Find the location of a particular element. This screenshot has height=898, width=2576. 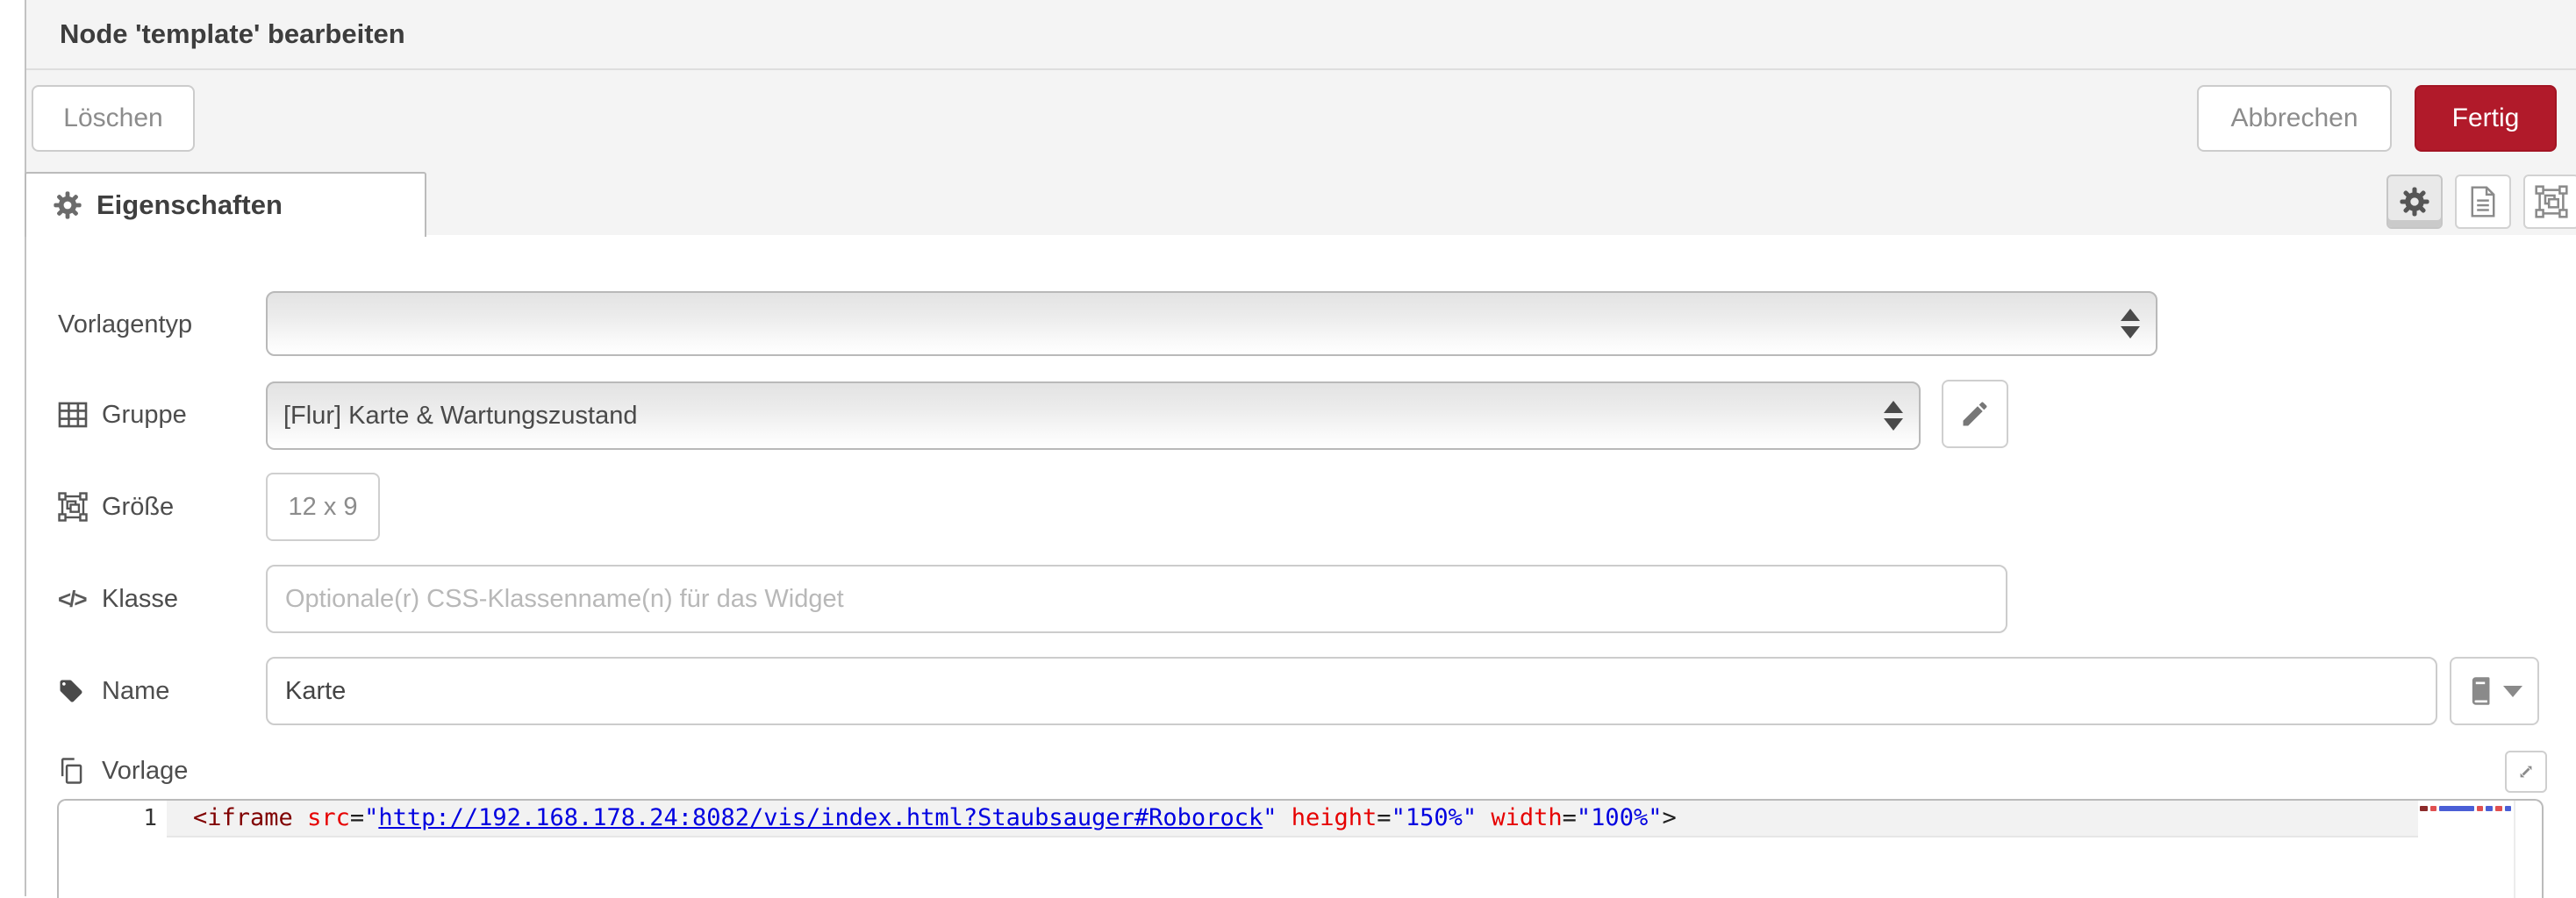

copy-icon is located at coordinates (75, 771).